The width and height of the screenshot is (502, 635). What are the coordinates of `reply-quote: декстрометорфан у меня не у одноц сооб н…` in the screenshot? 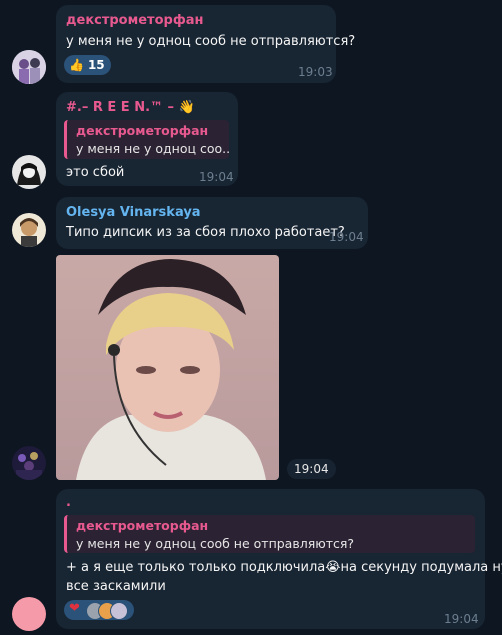 It's located at (269, 534).